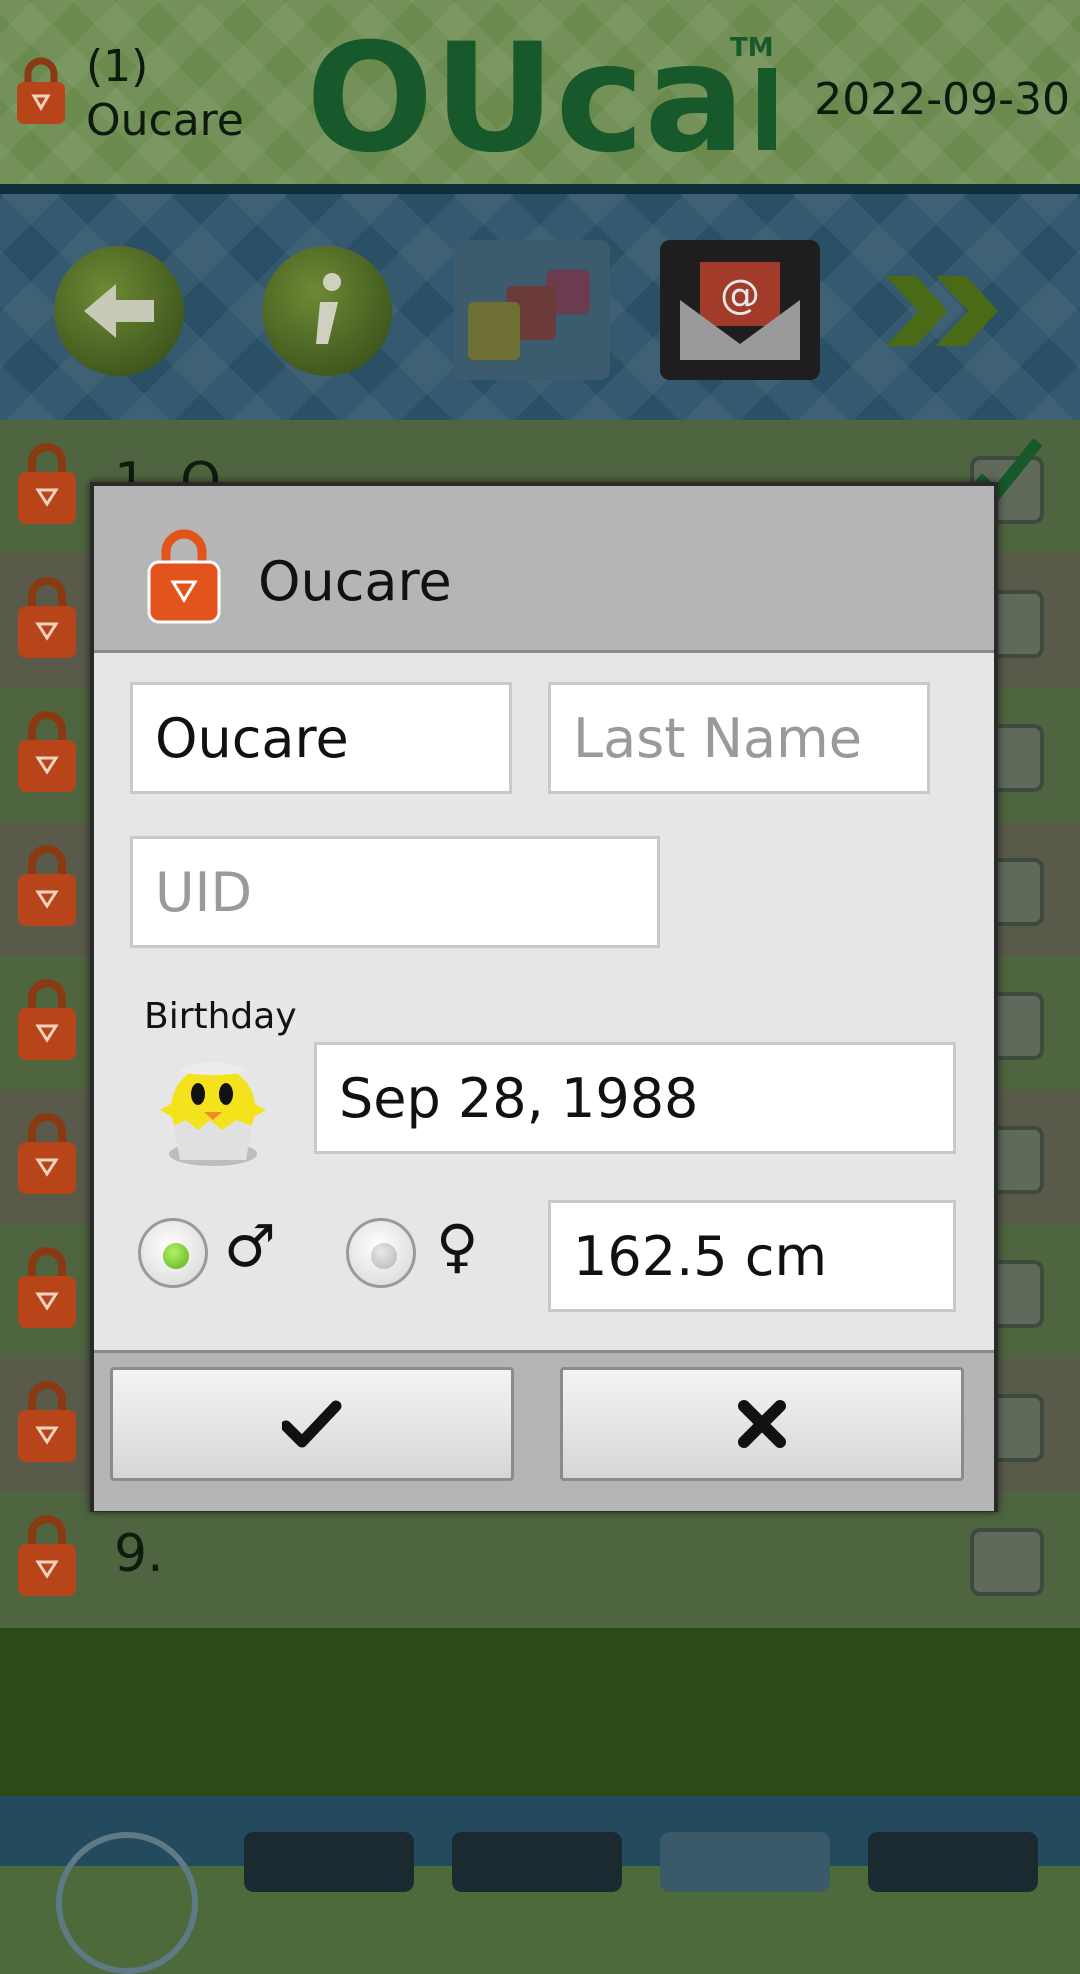  What do you see at coordinates (355, 581) in the screenshot?
I see `dialog-title: Oucare` at bounding box center [355, 581].